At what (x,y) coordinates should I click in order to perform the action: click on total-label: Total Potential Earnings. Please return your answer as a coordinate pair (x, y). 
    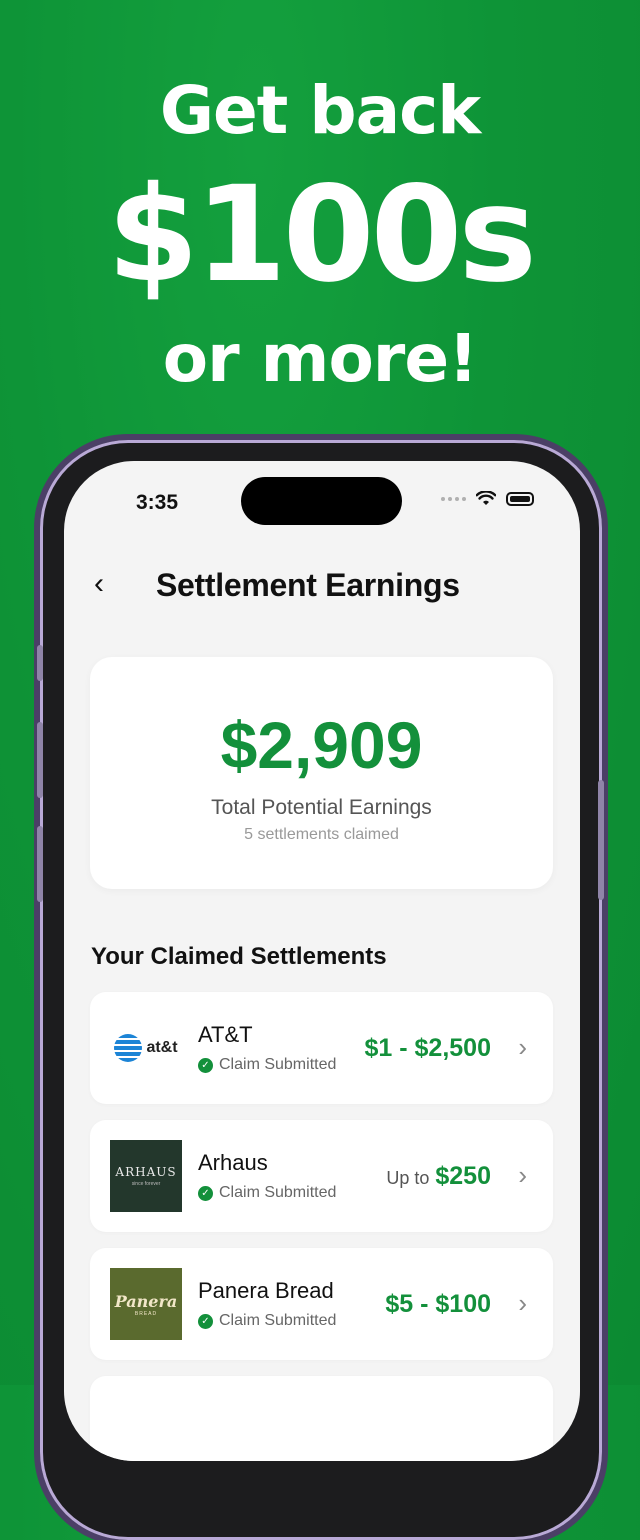
    Looking at the image, I should click on (321, 807).